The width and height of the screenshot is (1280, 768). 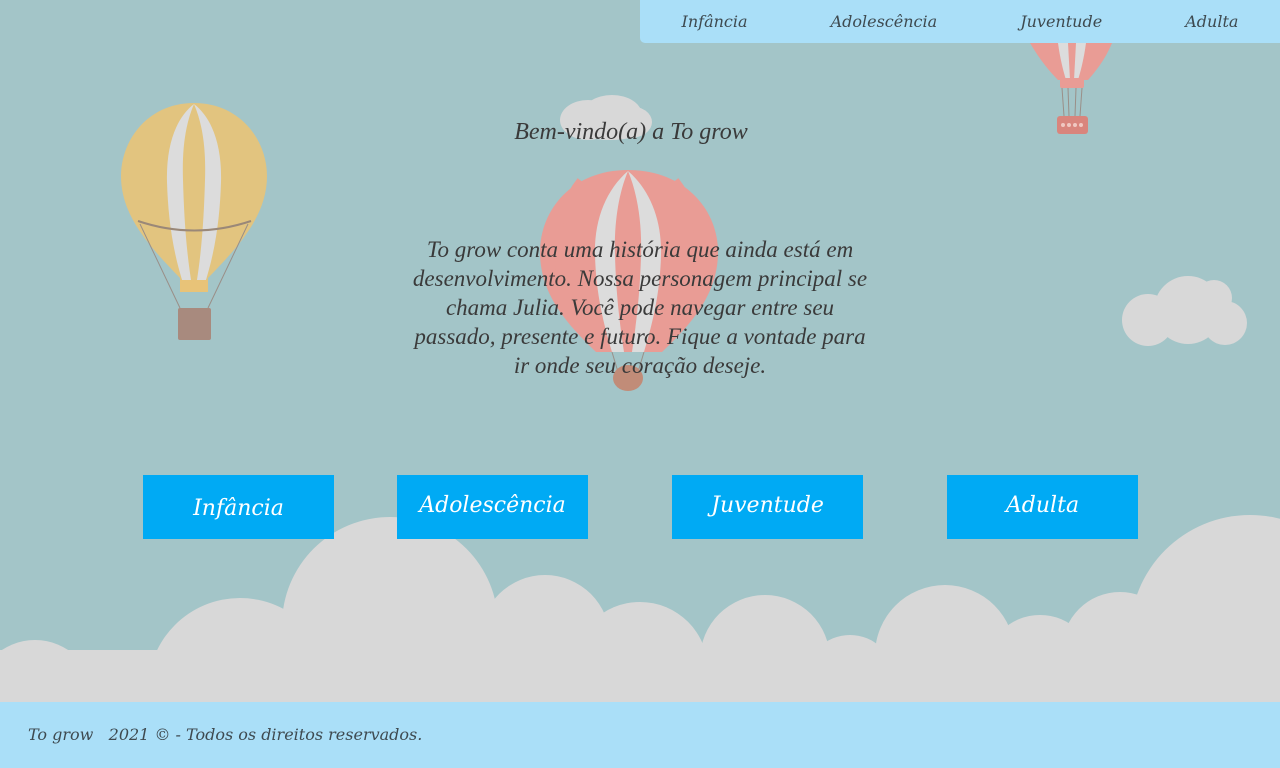 I want to click on juventude-button-label: Juventude, so click(x=767, y=505).